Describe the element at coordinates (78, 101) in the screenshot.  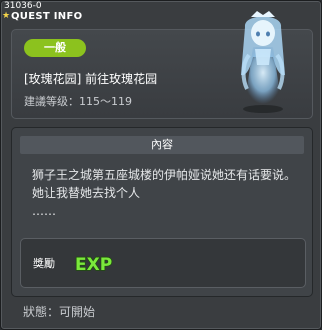
I see `level-range: 建議等级：115～119` at that location.